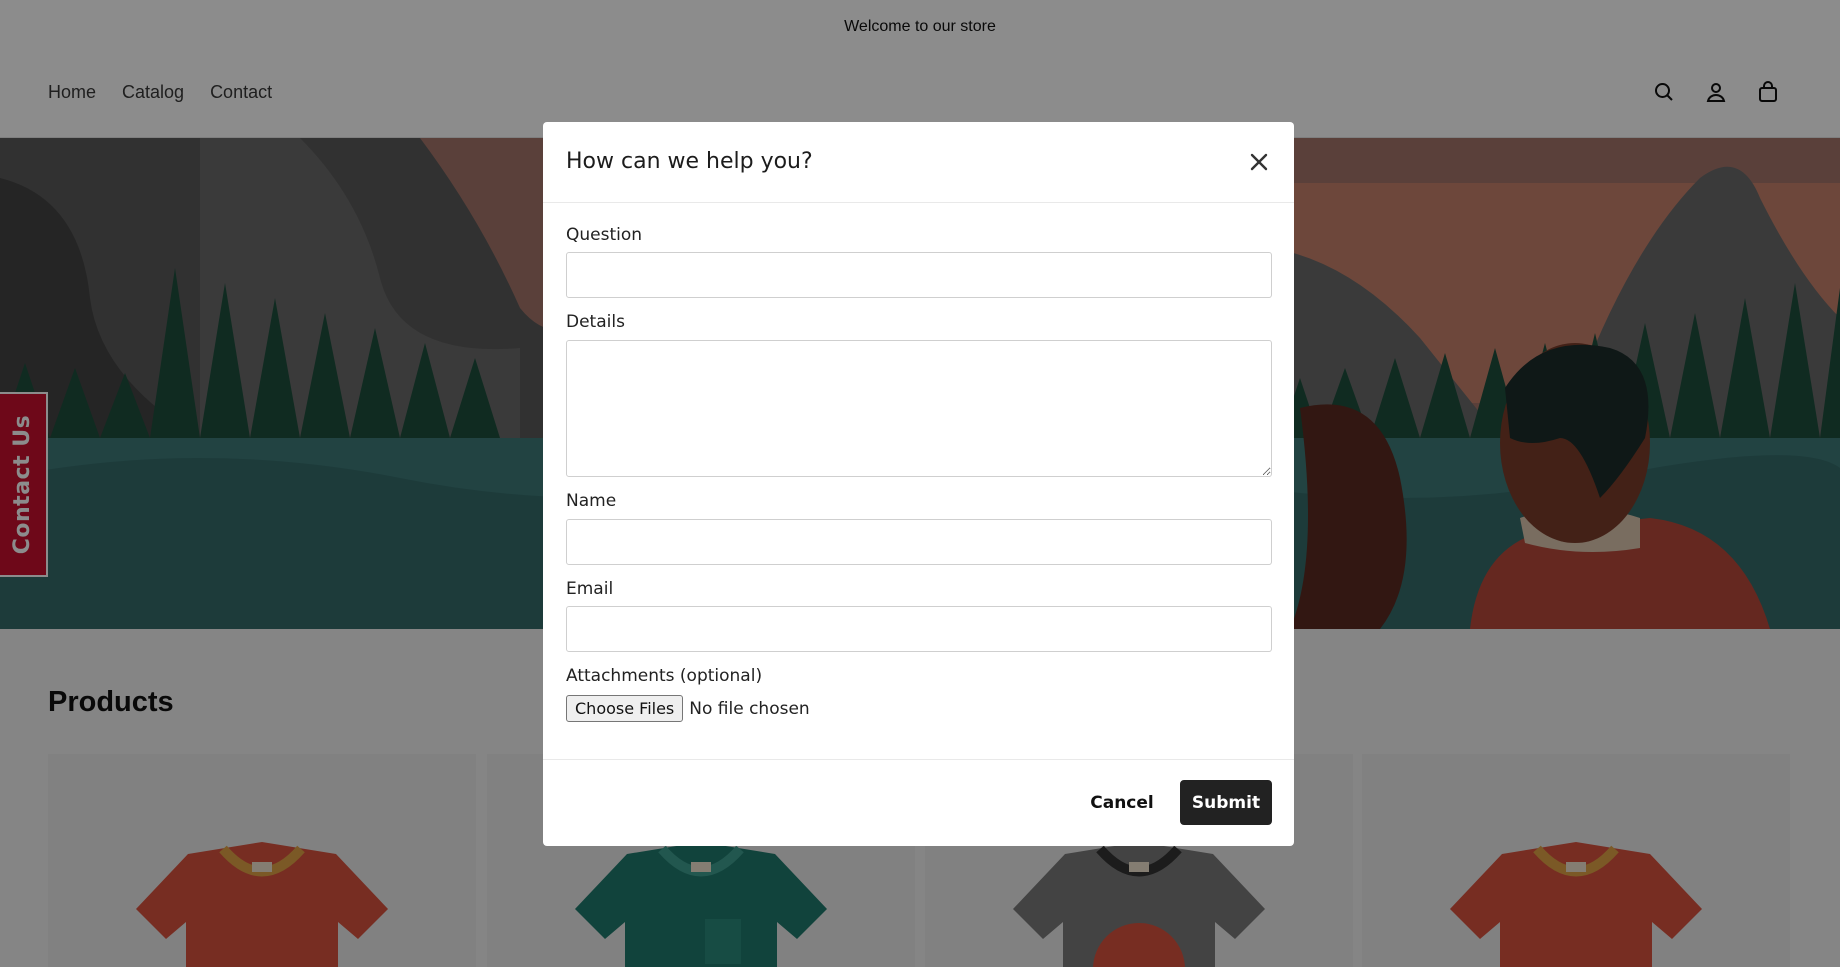  What do you see at coordinates (590, 589) in the screenshot?
I see `email-label: Email` at bounding box center [590, 589].